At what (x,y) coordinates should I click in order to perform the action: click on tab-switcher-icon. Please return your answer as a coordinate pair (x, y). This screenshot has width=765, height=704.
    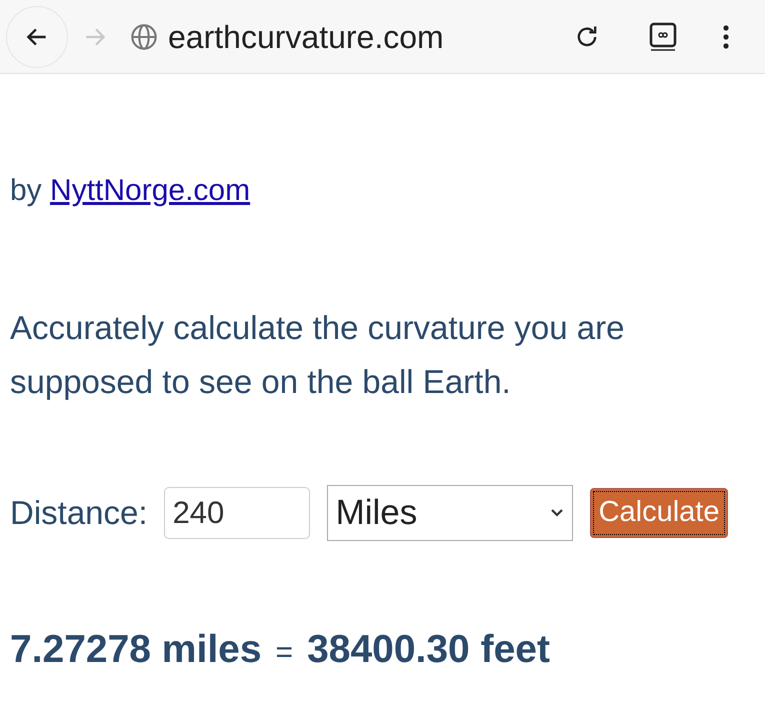
    Looking at the image, I should click on (663, 37).